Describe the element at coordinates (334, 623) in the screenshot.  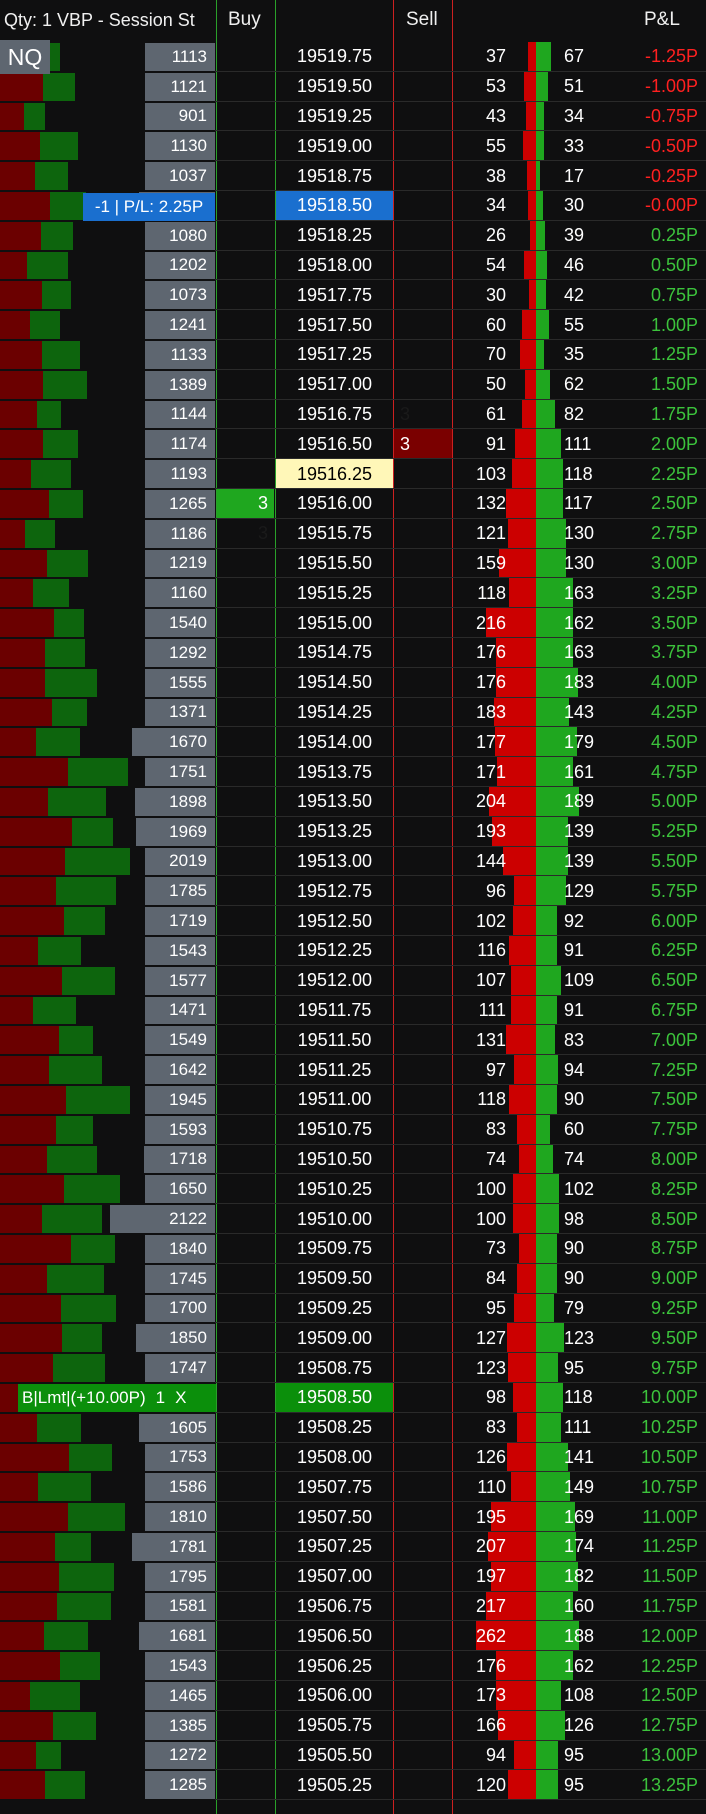
I see `price-cell: 19515.00` at that location.